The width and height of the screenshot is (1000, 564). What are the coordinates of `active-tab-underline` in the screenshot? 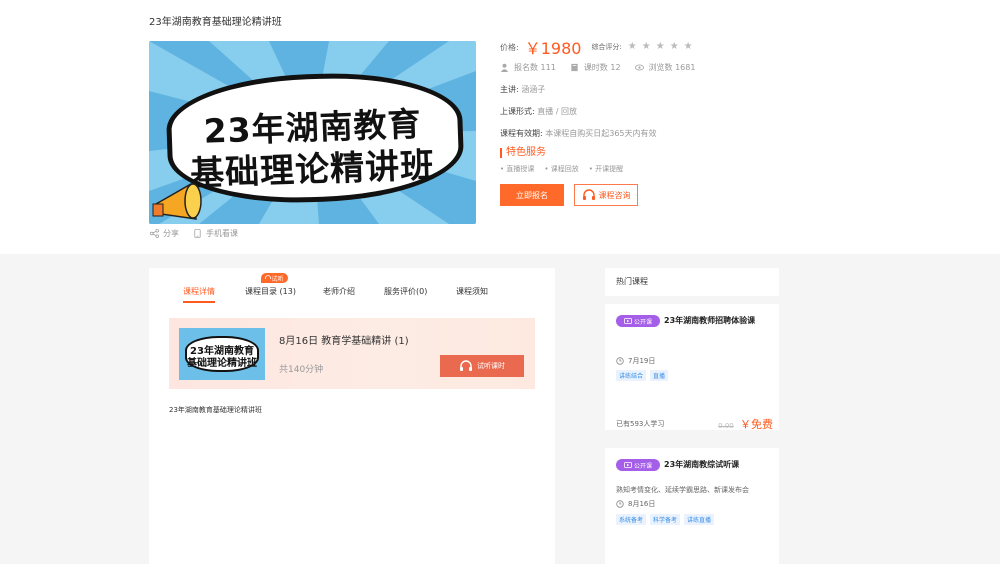 It's located at (199, 302).